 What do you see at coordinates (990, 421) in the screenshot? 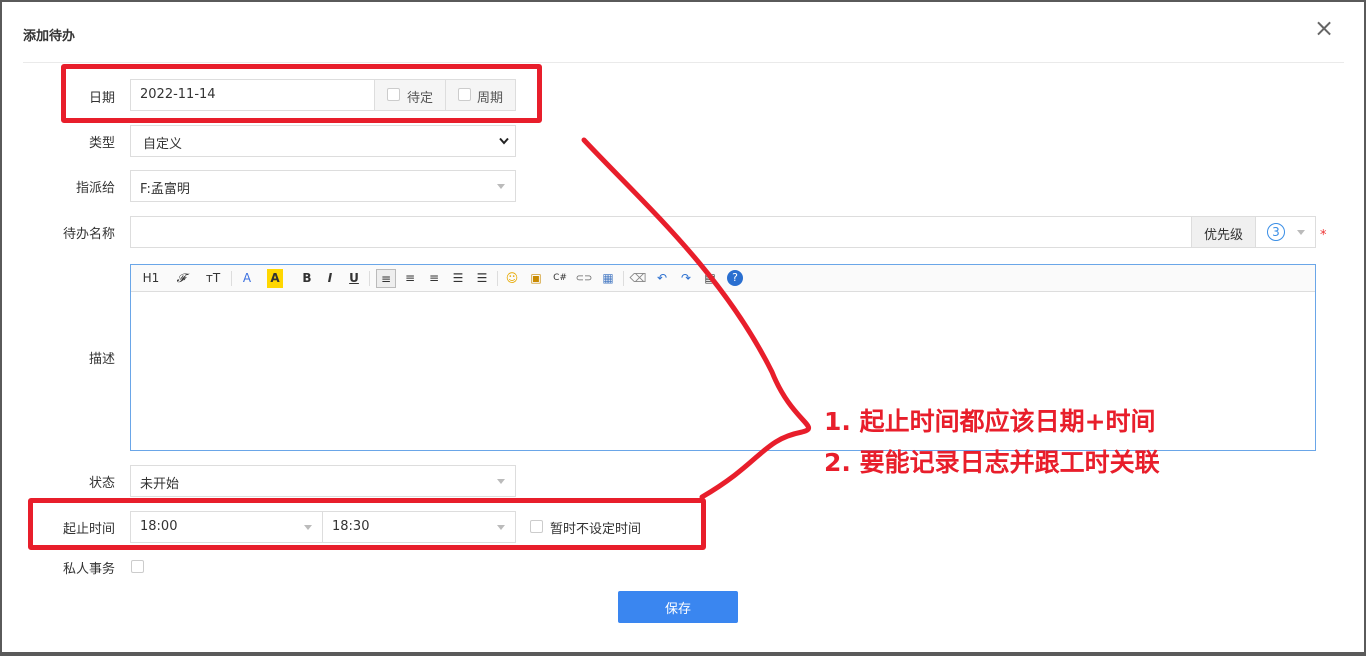
I see `annotation-line-1: 1. 起止时间都应该日期+时间` at bounding box center [990, 421].